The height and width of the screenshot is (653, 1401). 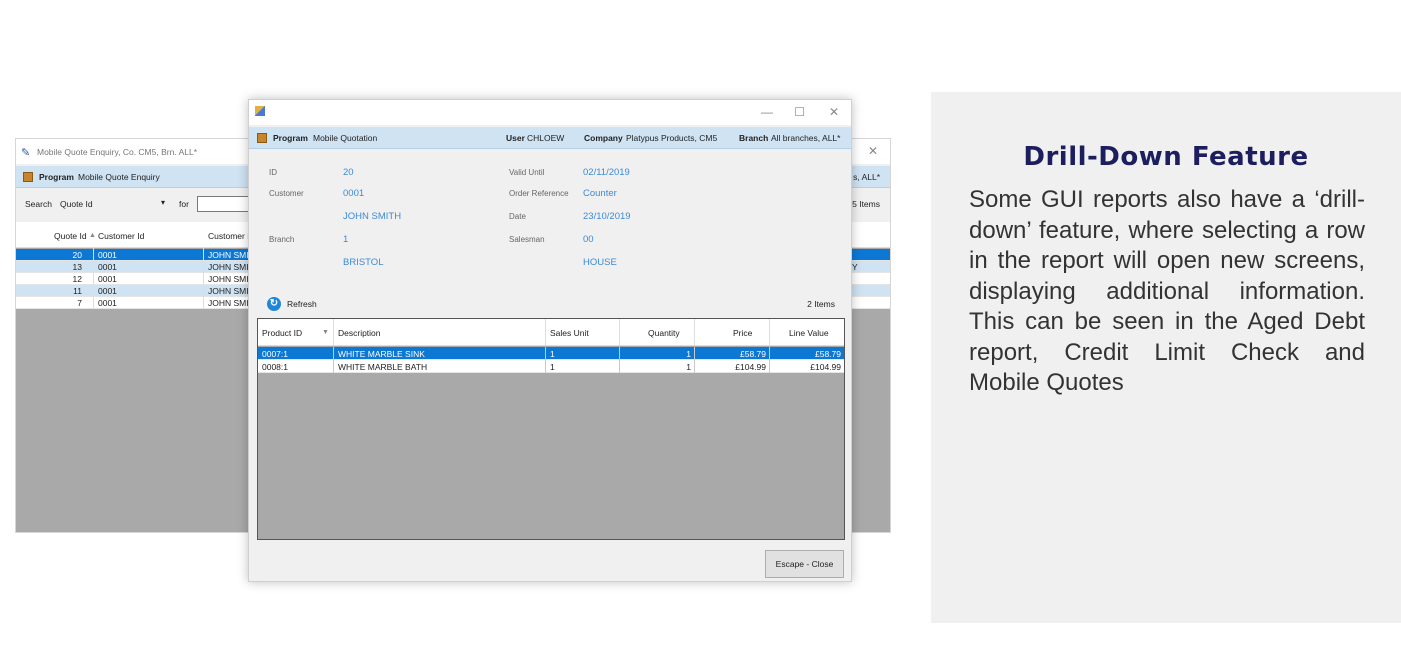 I want to click on window-title: Mobile Quote Enquiry, Co. CM5, Brn. ALL*, so click(x=117, y=152).